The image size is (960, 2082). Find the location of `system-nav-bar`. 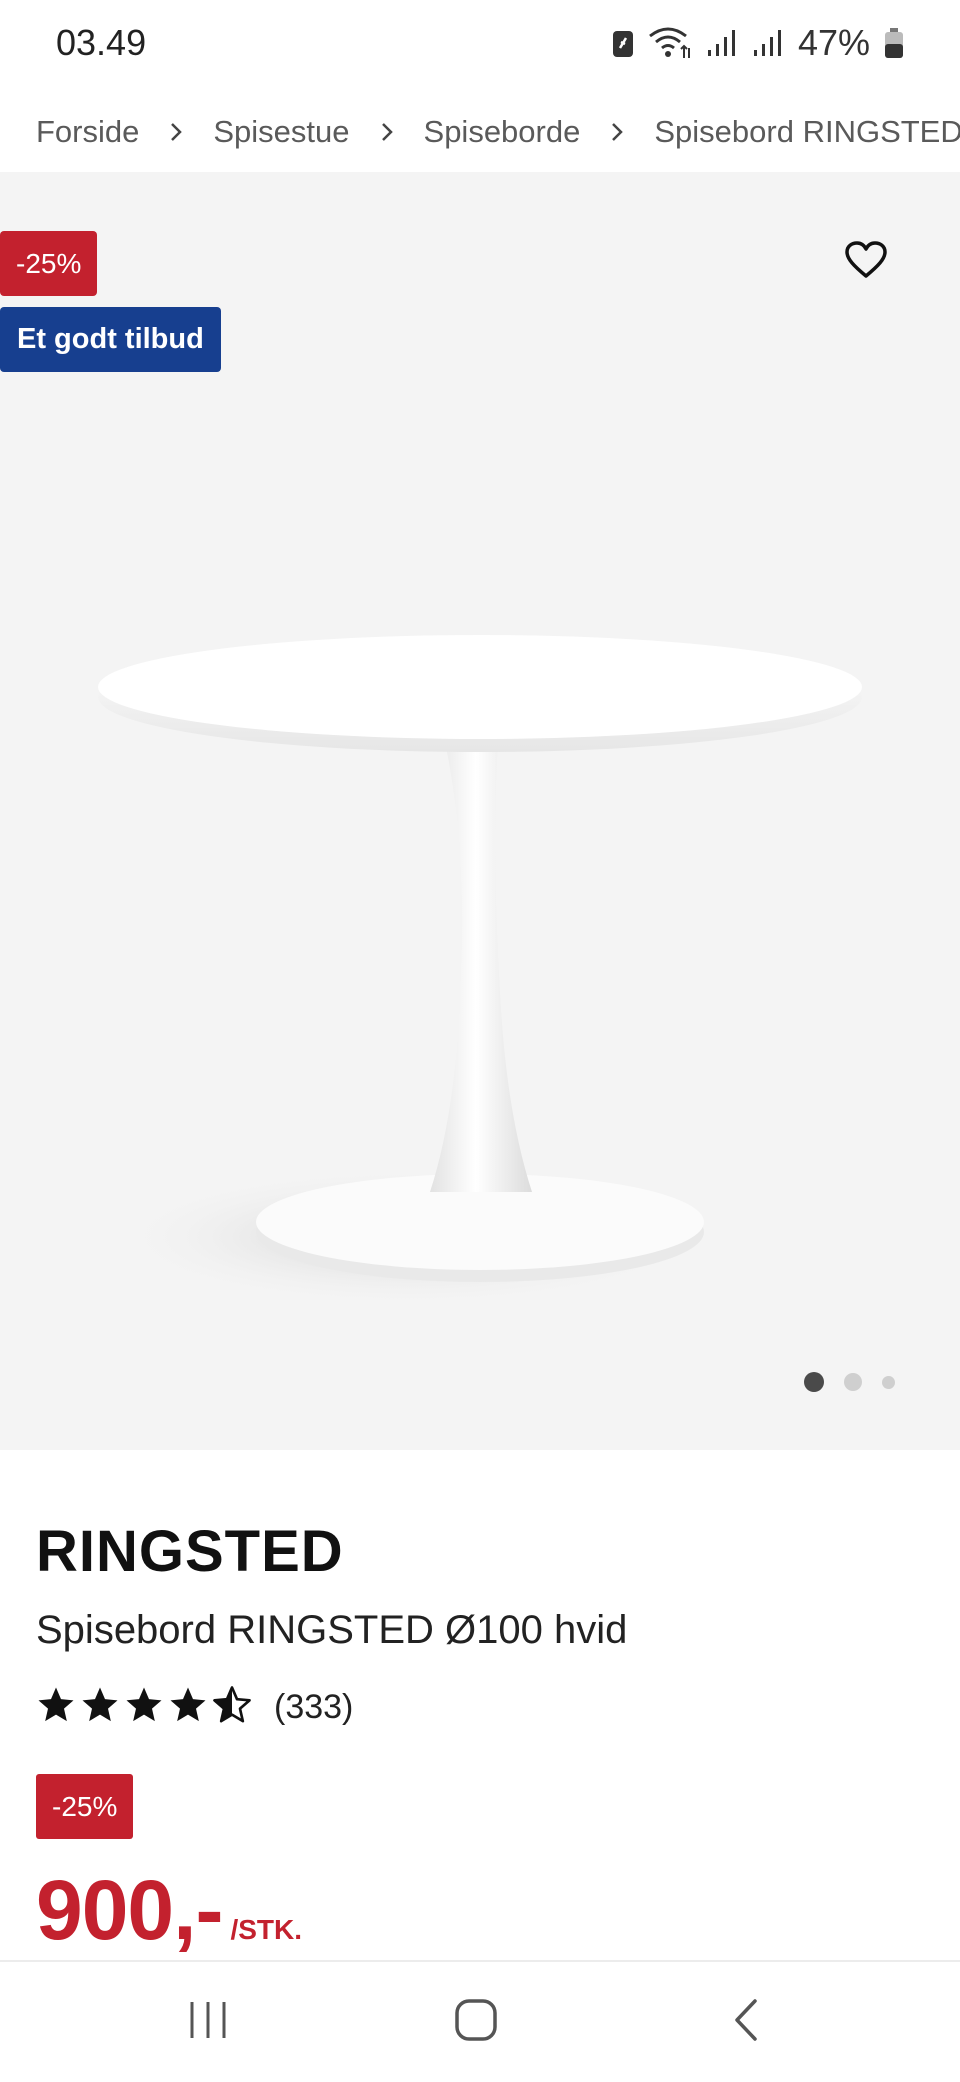

system-nav-bar is located at coordinates (480, 2021).